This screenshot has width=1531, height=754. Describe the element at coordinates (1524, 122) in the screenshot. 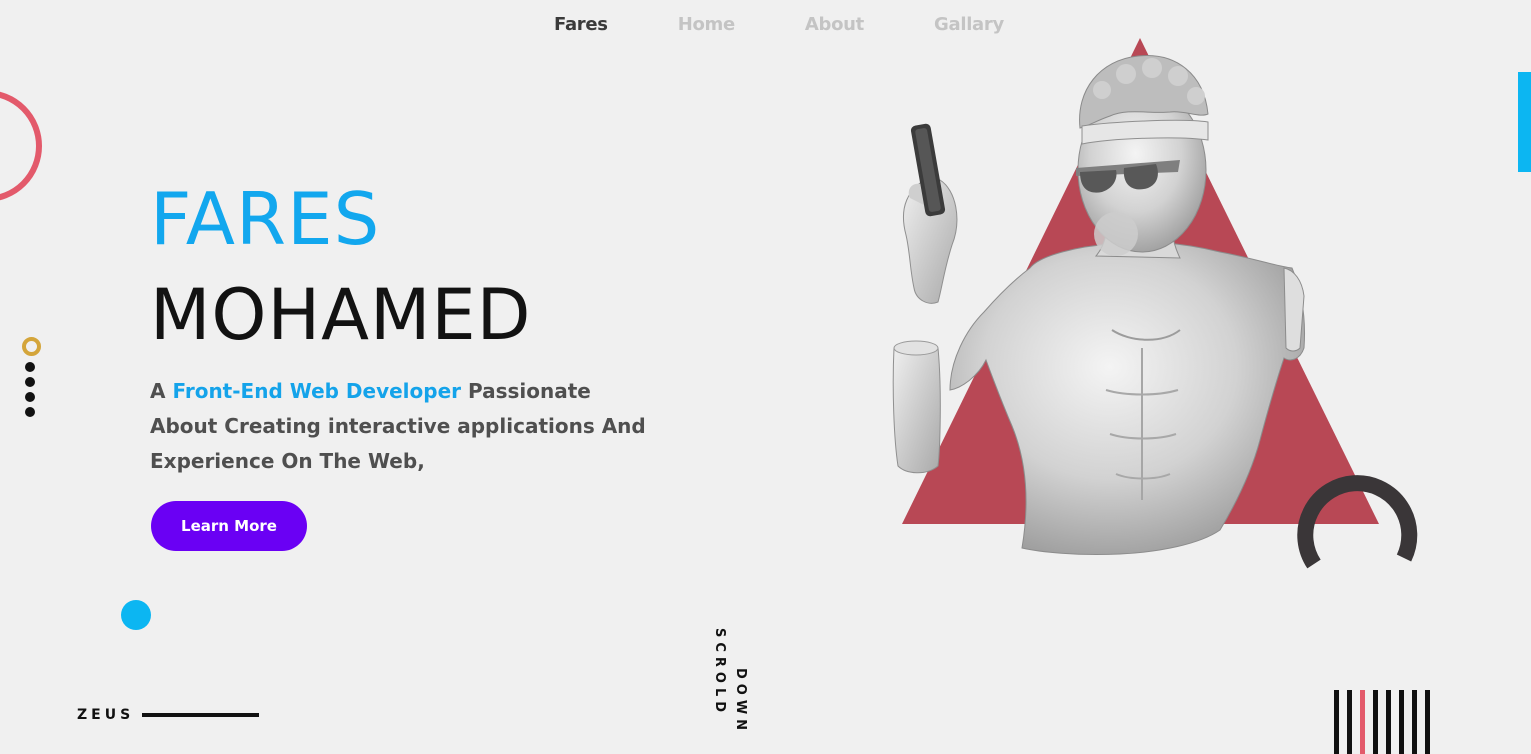

I see `blue-side-bar` at that location.